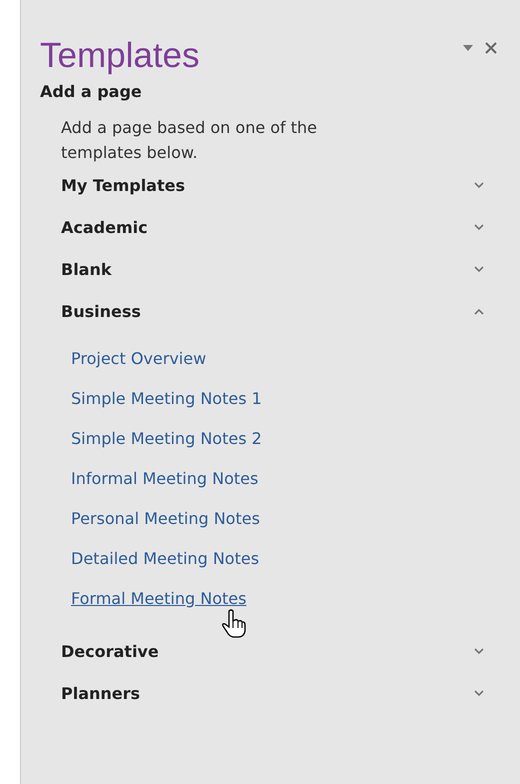 The width and height of the screenshot is (520, 784). What do you see at coordinates (158, 599) in the screenshot?
I see `template-link: Formal Meeting Notes` at bounding box center [158, 599].